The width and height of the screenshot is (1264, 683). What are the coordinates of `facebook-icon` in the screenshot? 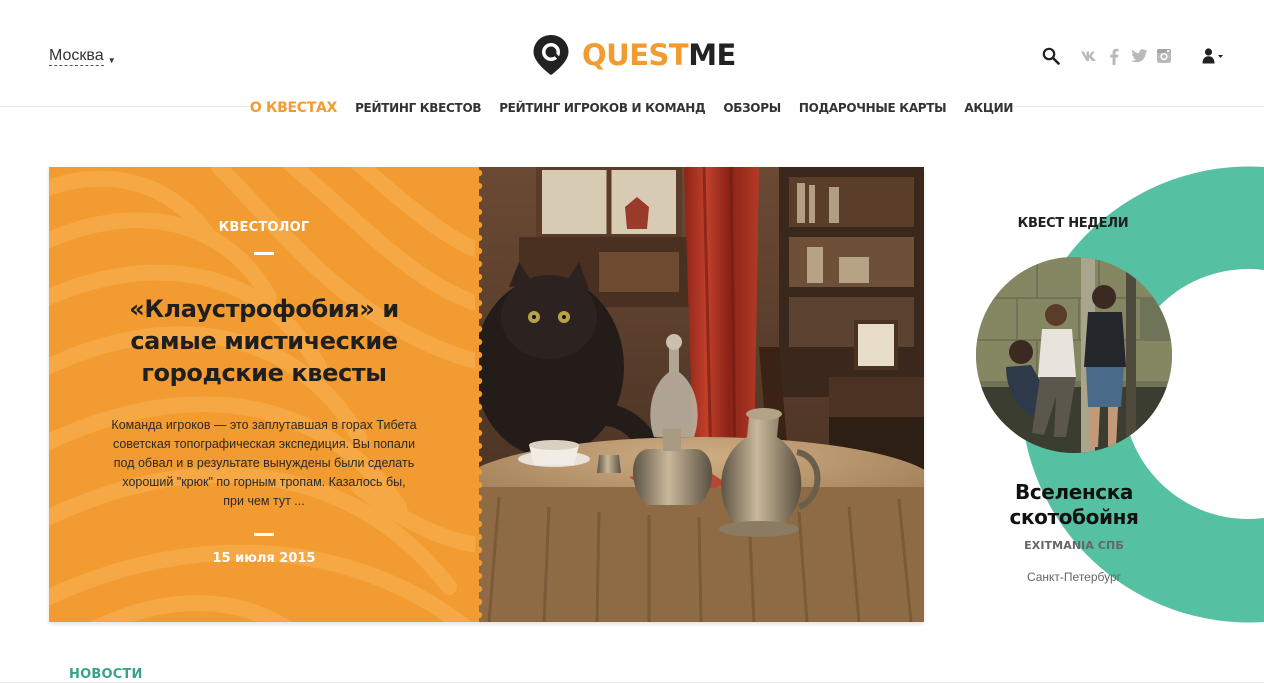 It's located at (1114, 56).